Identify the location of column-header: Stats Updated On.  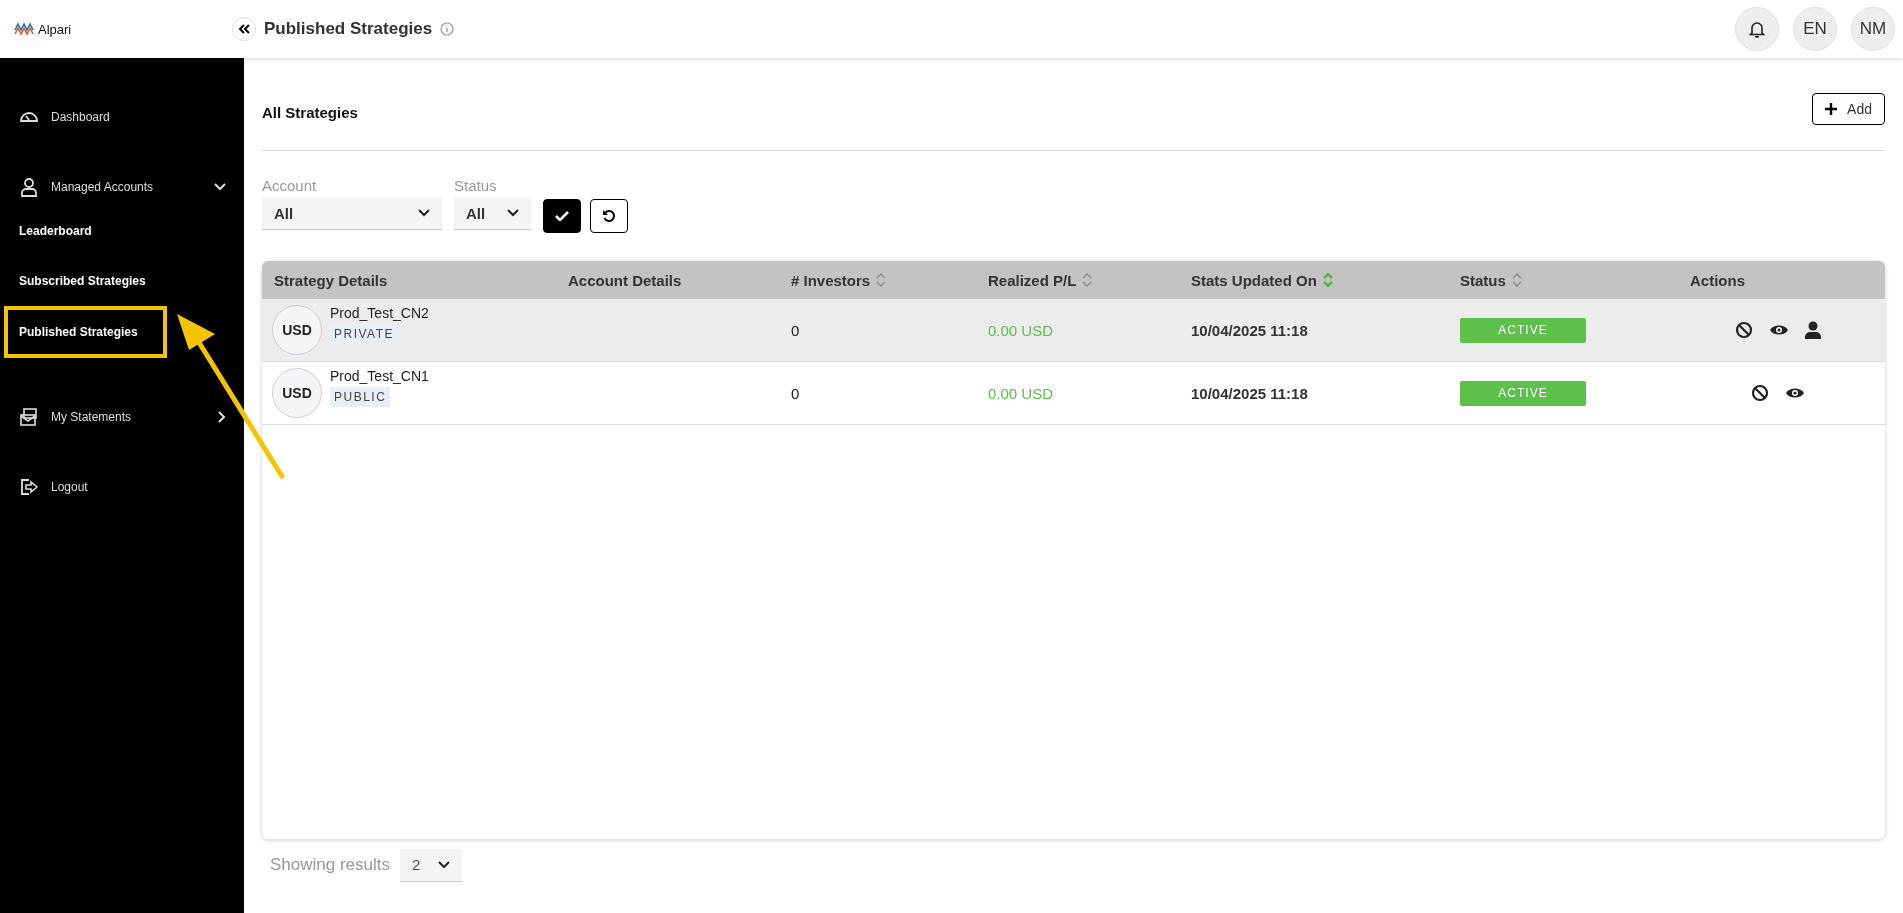
(1254, 280).